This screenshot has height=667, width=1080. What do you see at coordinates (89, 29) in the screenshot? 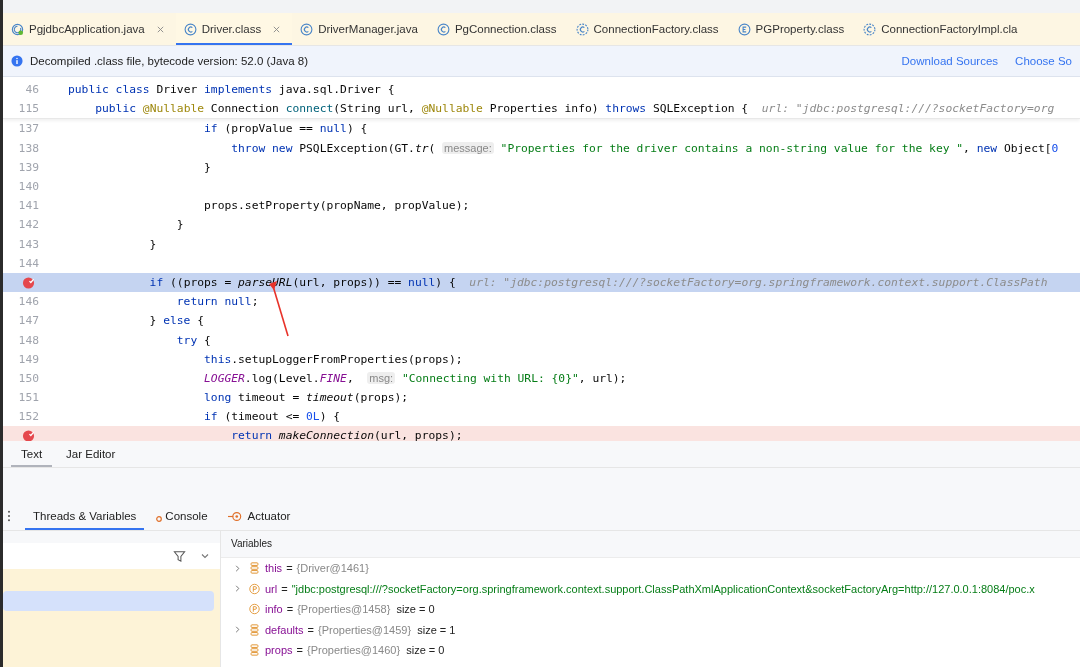
I see `editor-tab: PgjdbcApplication.java` at bounding box center [89, 29].